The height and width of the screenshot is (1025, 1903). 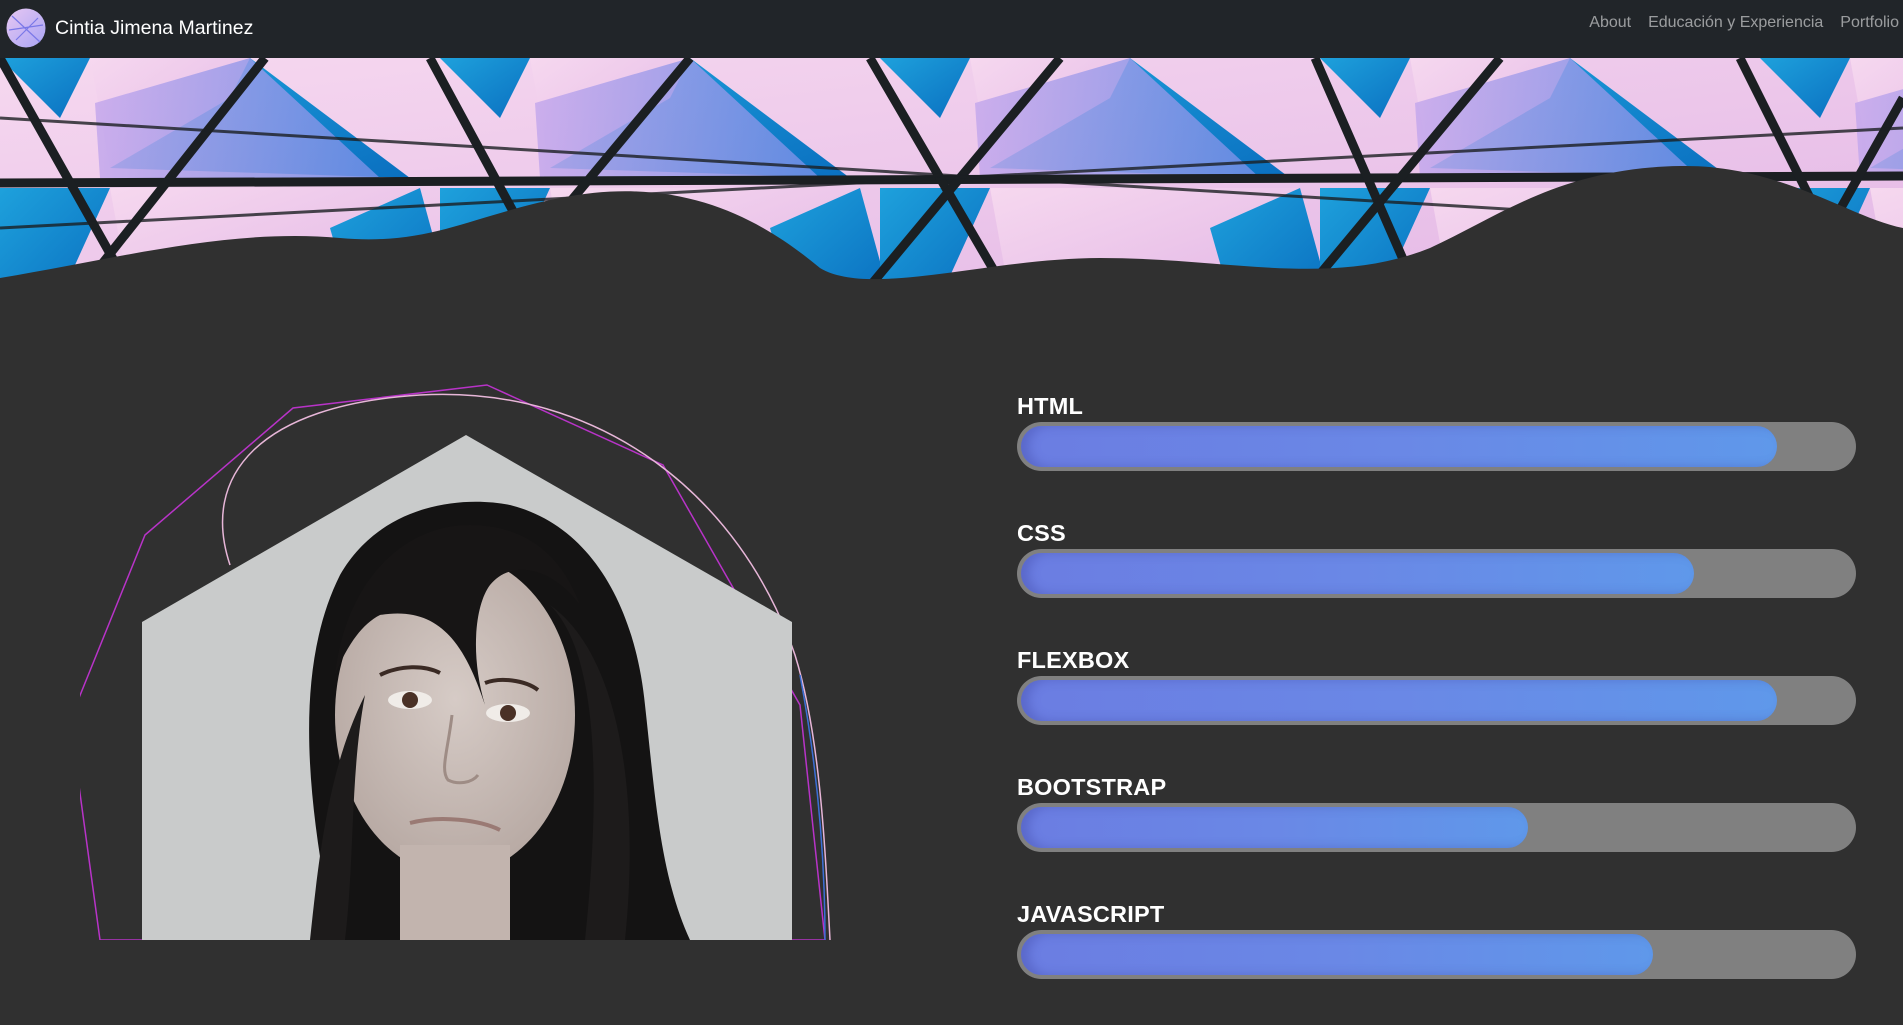 I want to click on skill-item: JAVASCRIPT, so click(x=1436, y=961).